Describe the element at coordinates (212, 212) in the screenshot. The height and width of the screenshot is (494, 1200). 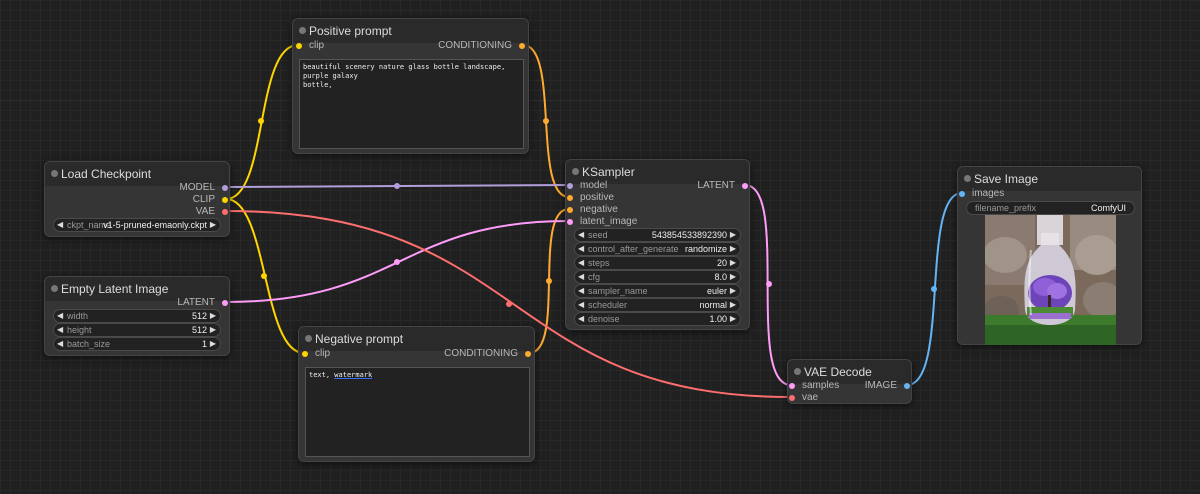
I see `output-vae: VAE` at that location.